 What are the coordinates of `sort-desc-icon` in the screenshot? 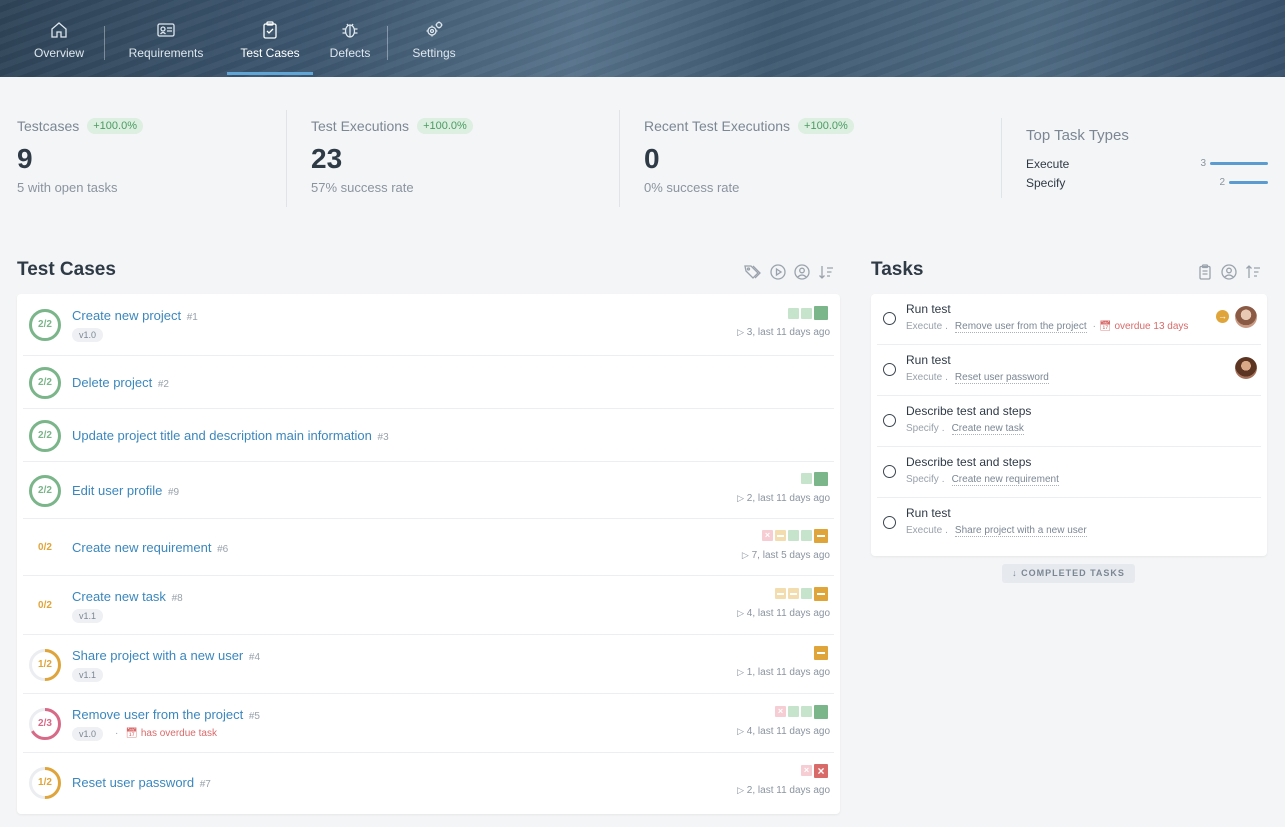 It's located at (826, 272).